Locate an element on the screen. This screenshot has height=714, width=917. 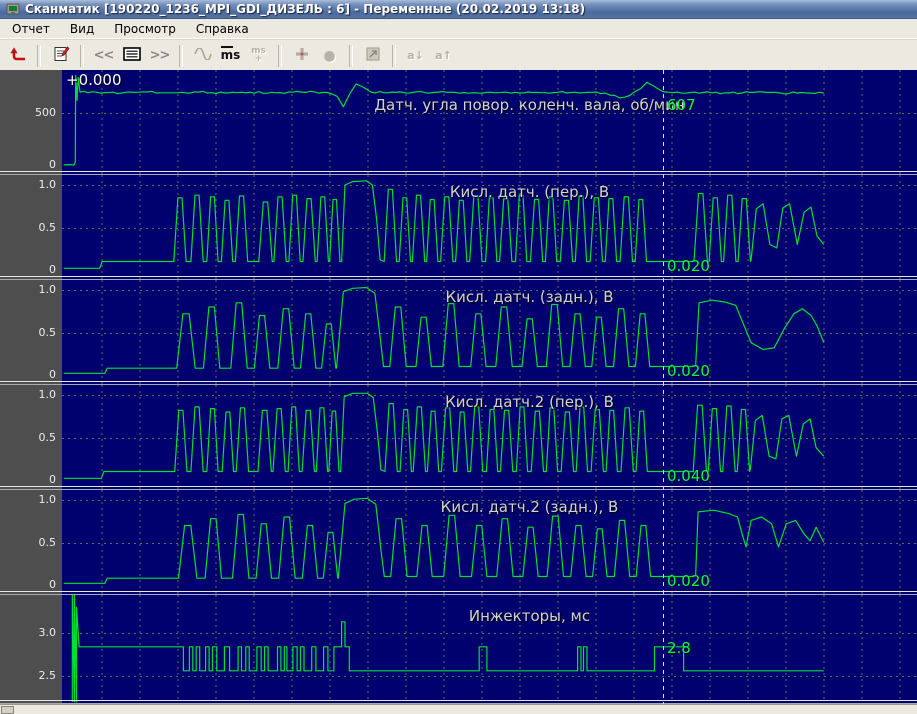
exit-arrow-icon is located at coordinates (17, 56).